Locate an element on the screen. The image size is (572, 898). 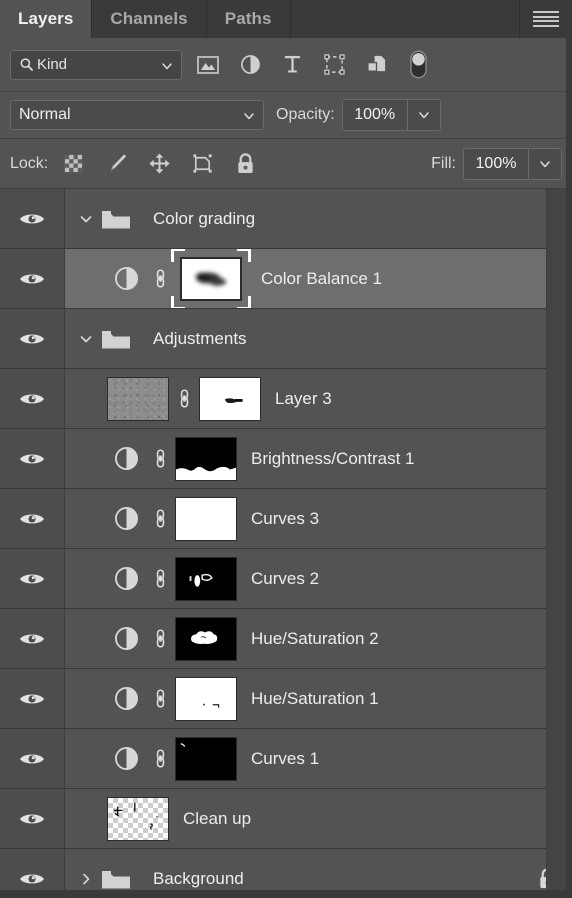
lock-all-icon is located at coordinates (245, 164).